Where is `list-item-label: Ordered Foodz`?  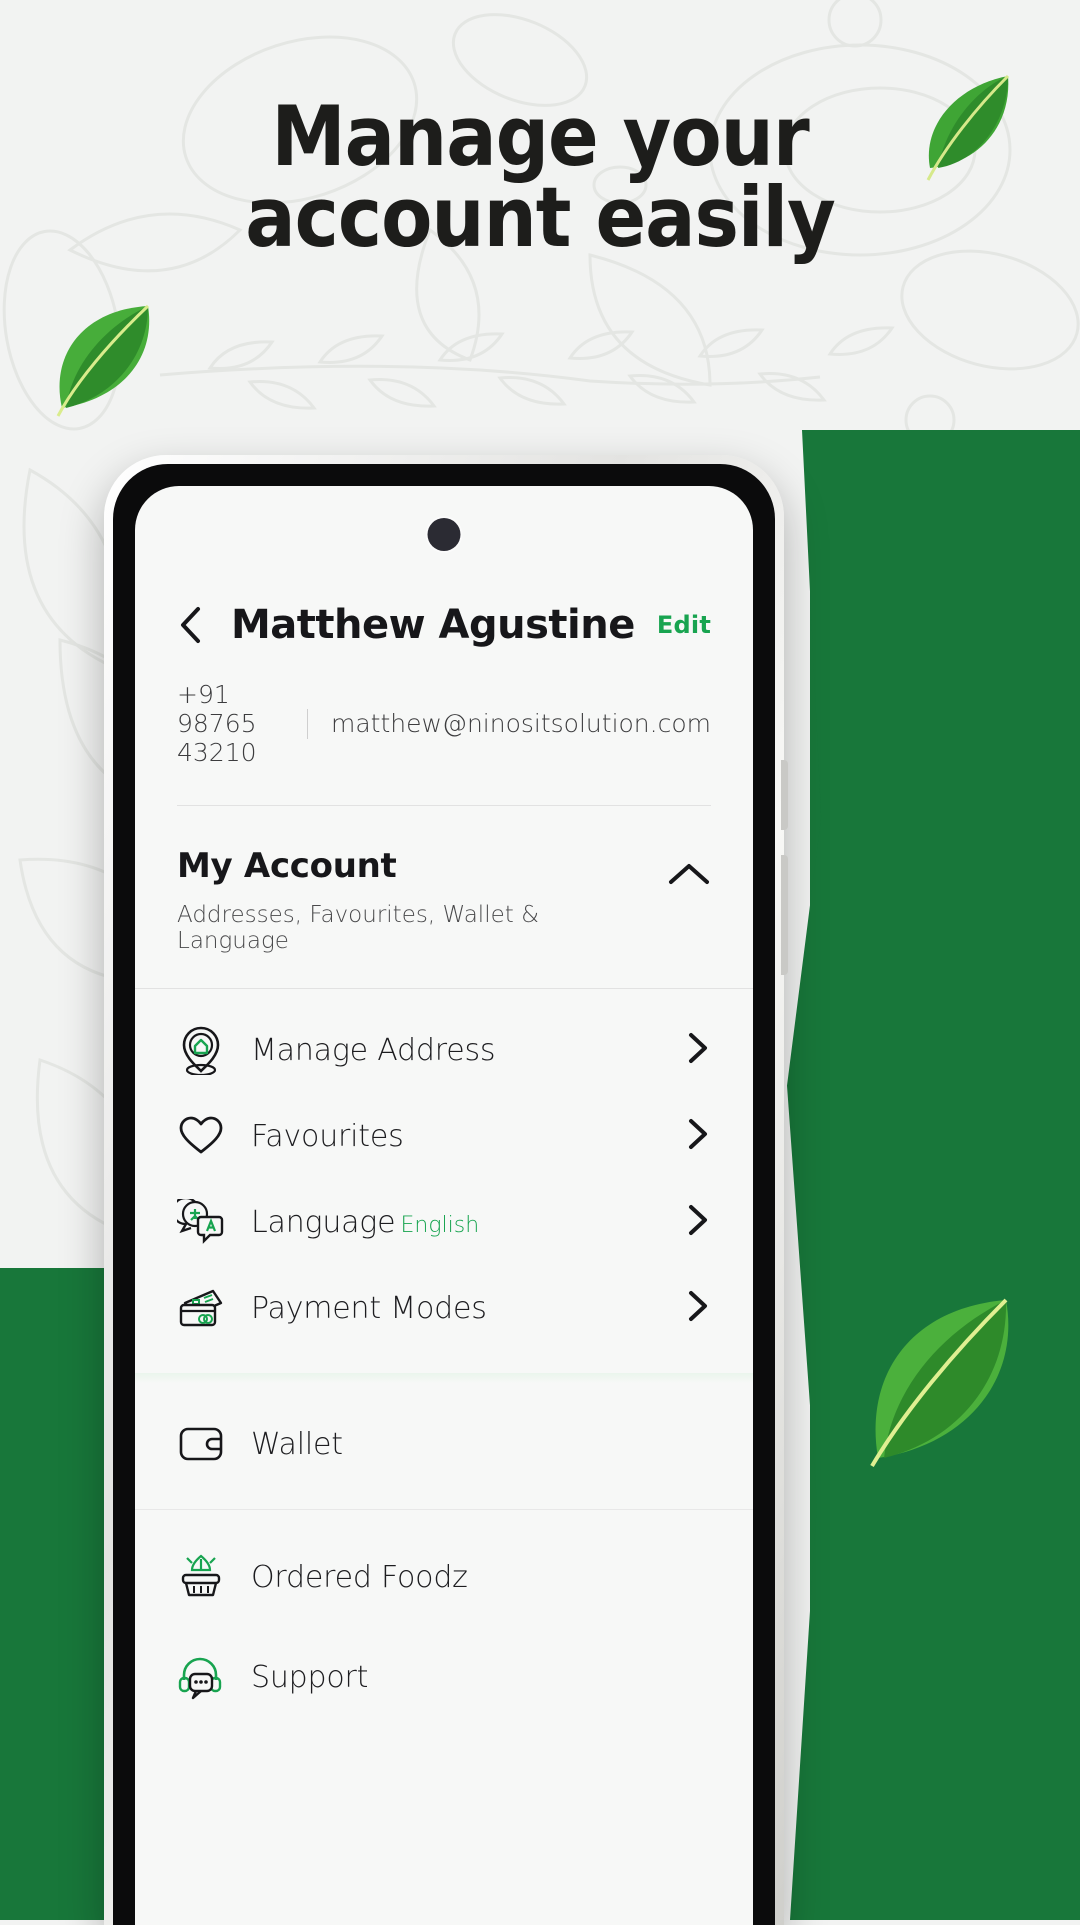 list-item-label: Ordered Foodz is located at coordinates (359, 1577).